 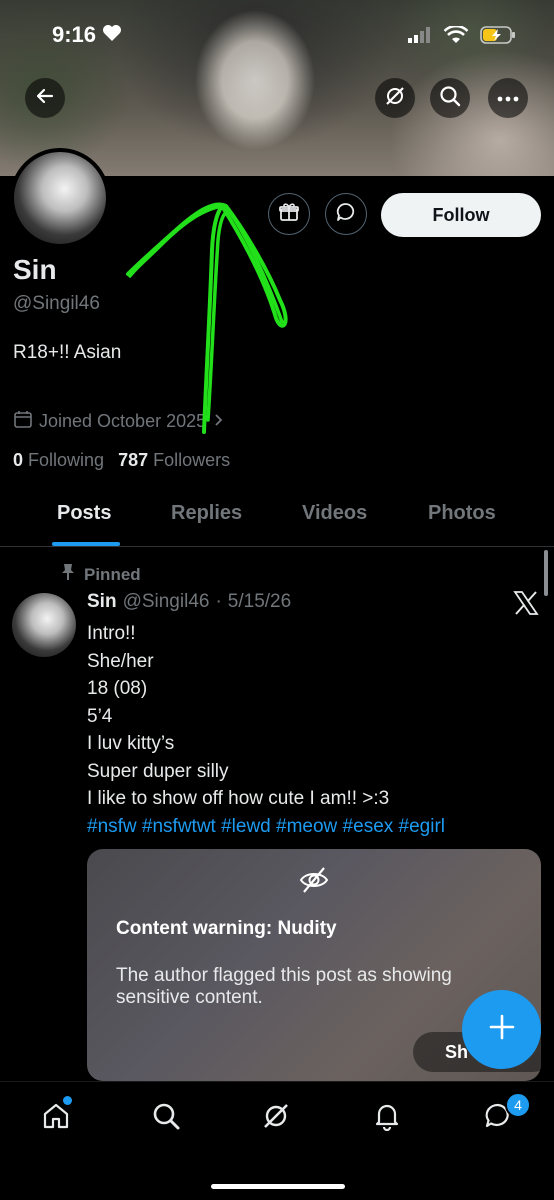 What do you see at coordinates (259, 602) in the screenshot?
I see `post-date: 5/15/26` at bounding box center [259, 602].